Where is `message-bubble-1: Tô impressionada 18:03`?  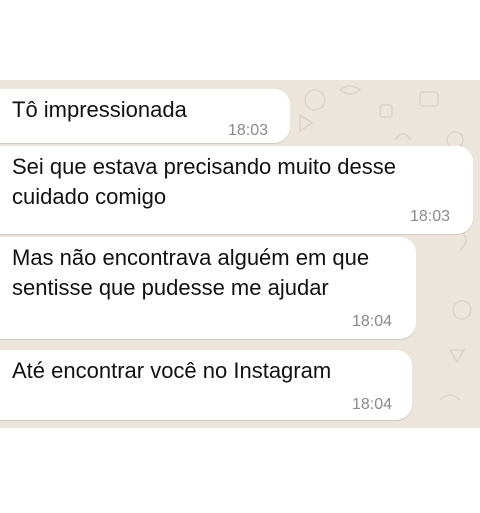 message-bubble-1: Tô impressionada 18:03 is located at coordinates (145, 116).